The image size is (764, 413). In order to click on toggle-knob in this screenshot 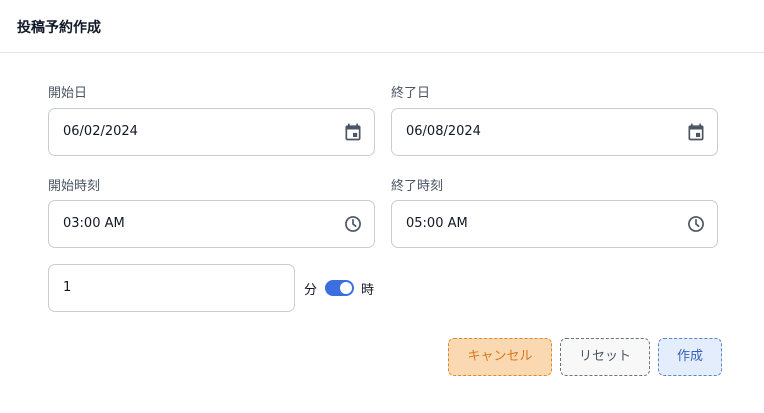, I will do `click(346, 288)`.